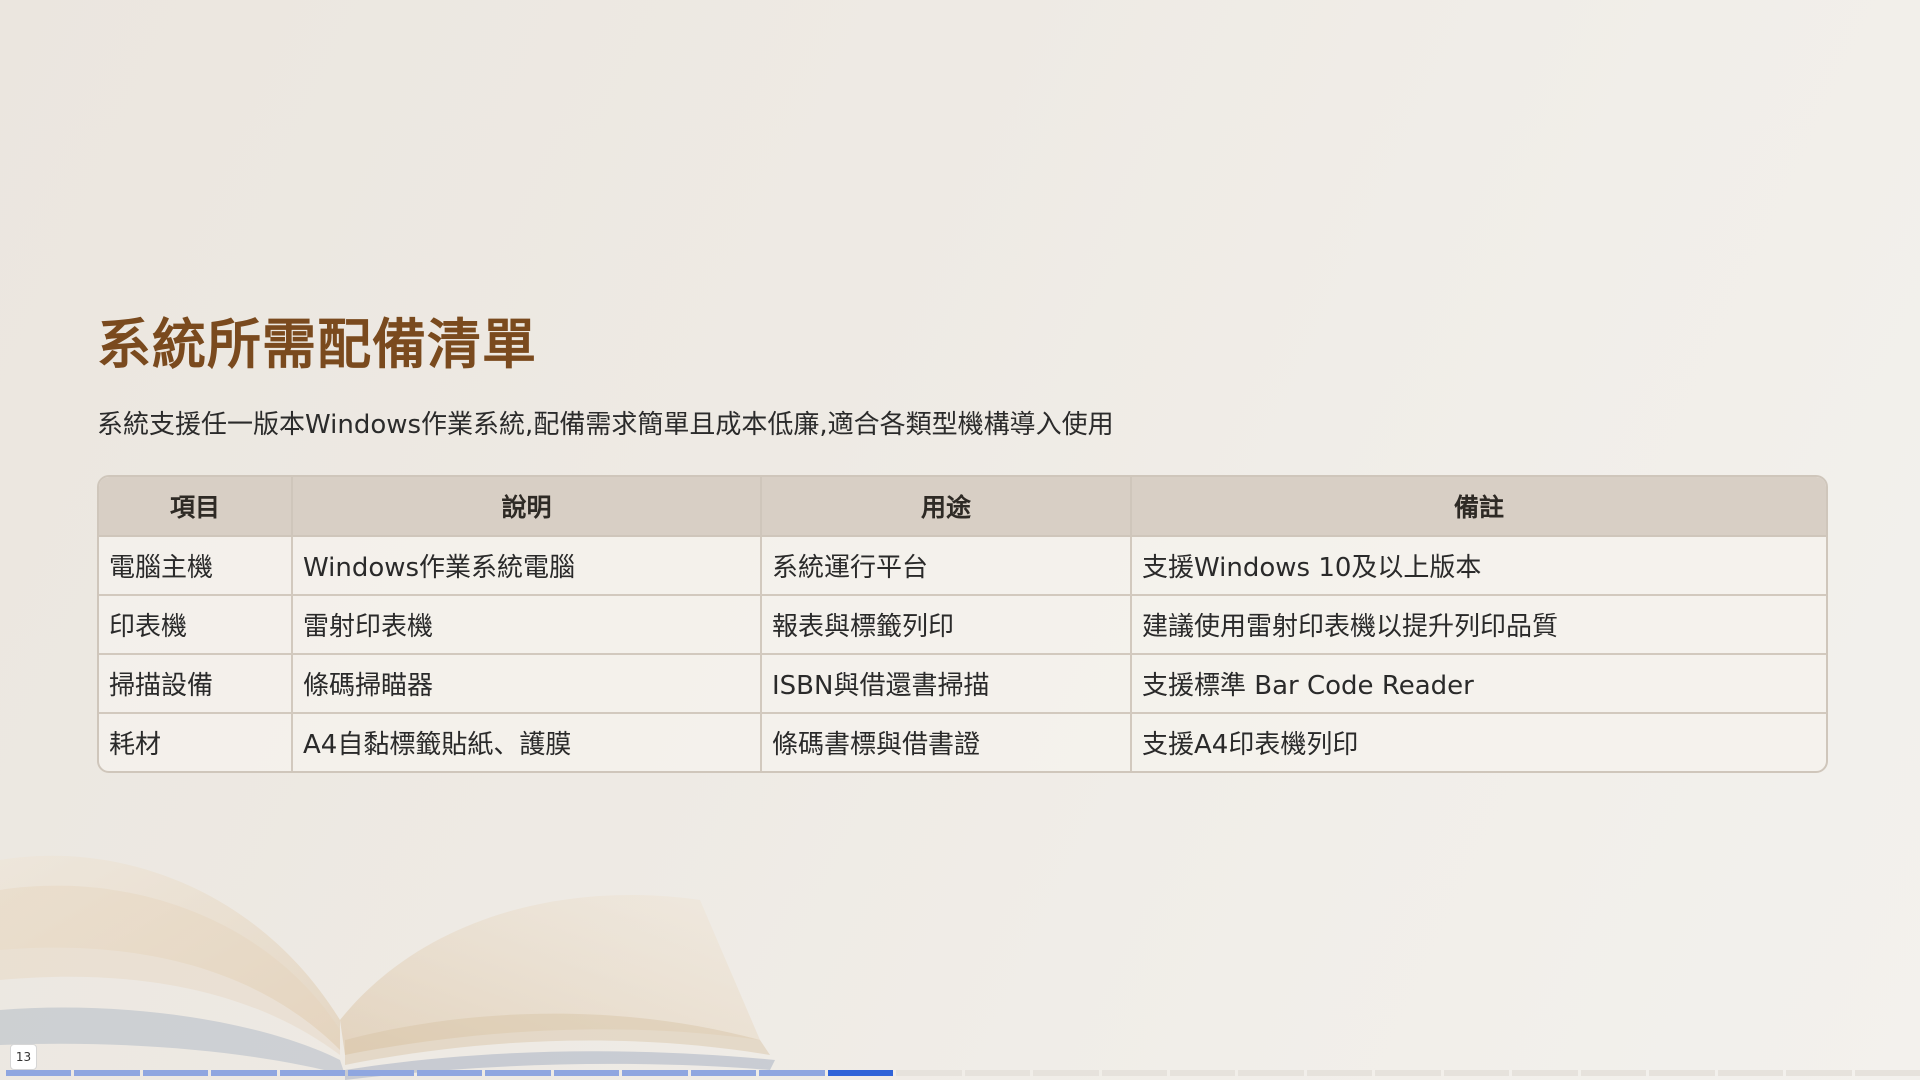 This screenshot has height=1080, width=1920. What do you see at coordinates (196, 507) in the screenshot?
I see `column-header-item: 項目` at bounding box center [196, 507].